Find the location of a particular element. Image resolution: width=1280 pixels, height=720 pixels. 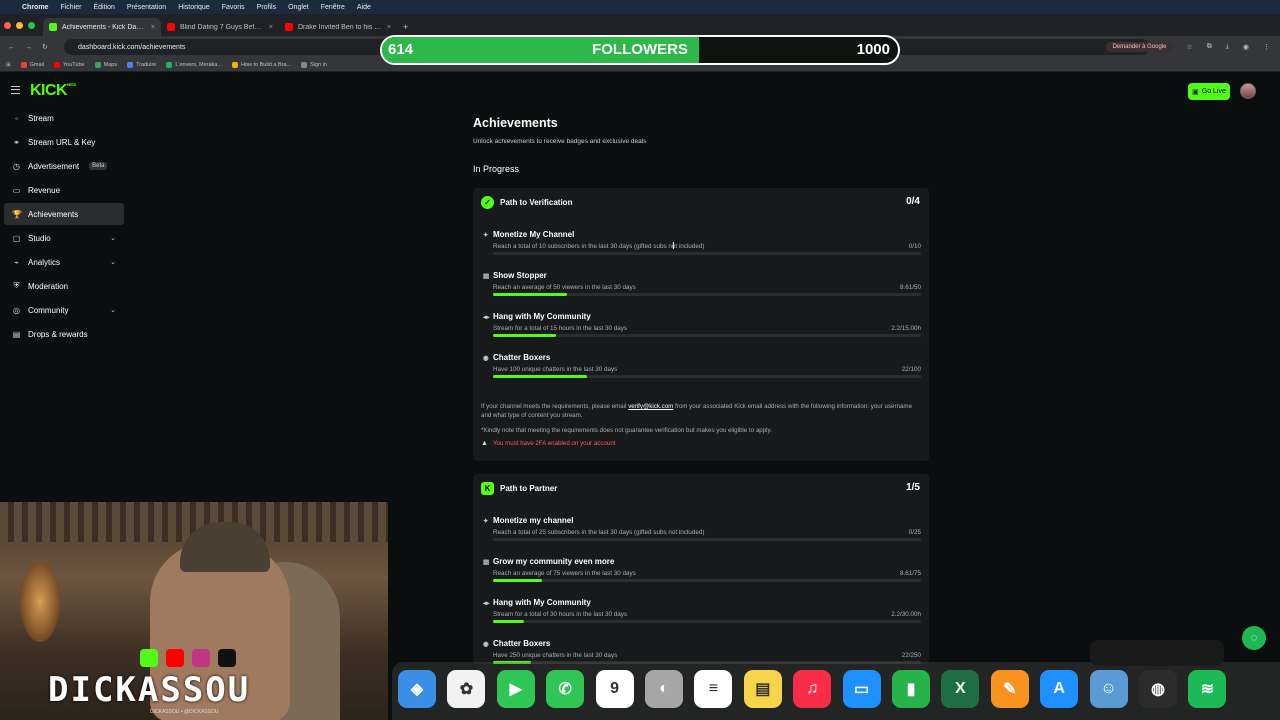

tab-title: Drake Invited Ben to his Hous is located at coordinates (340, 27).